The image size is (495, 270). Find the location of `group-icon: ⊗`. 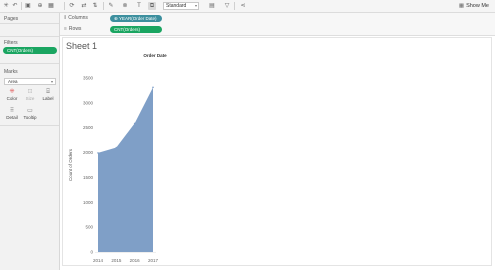

group-icon: ⊗ is located at coordinates (125, 6).